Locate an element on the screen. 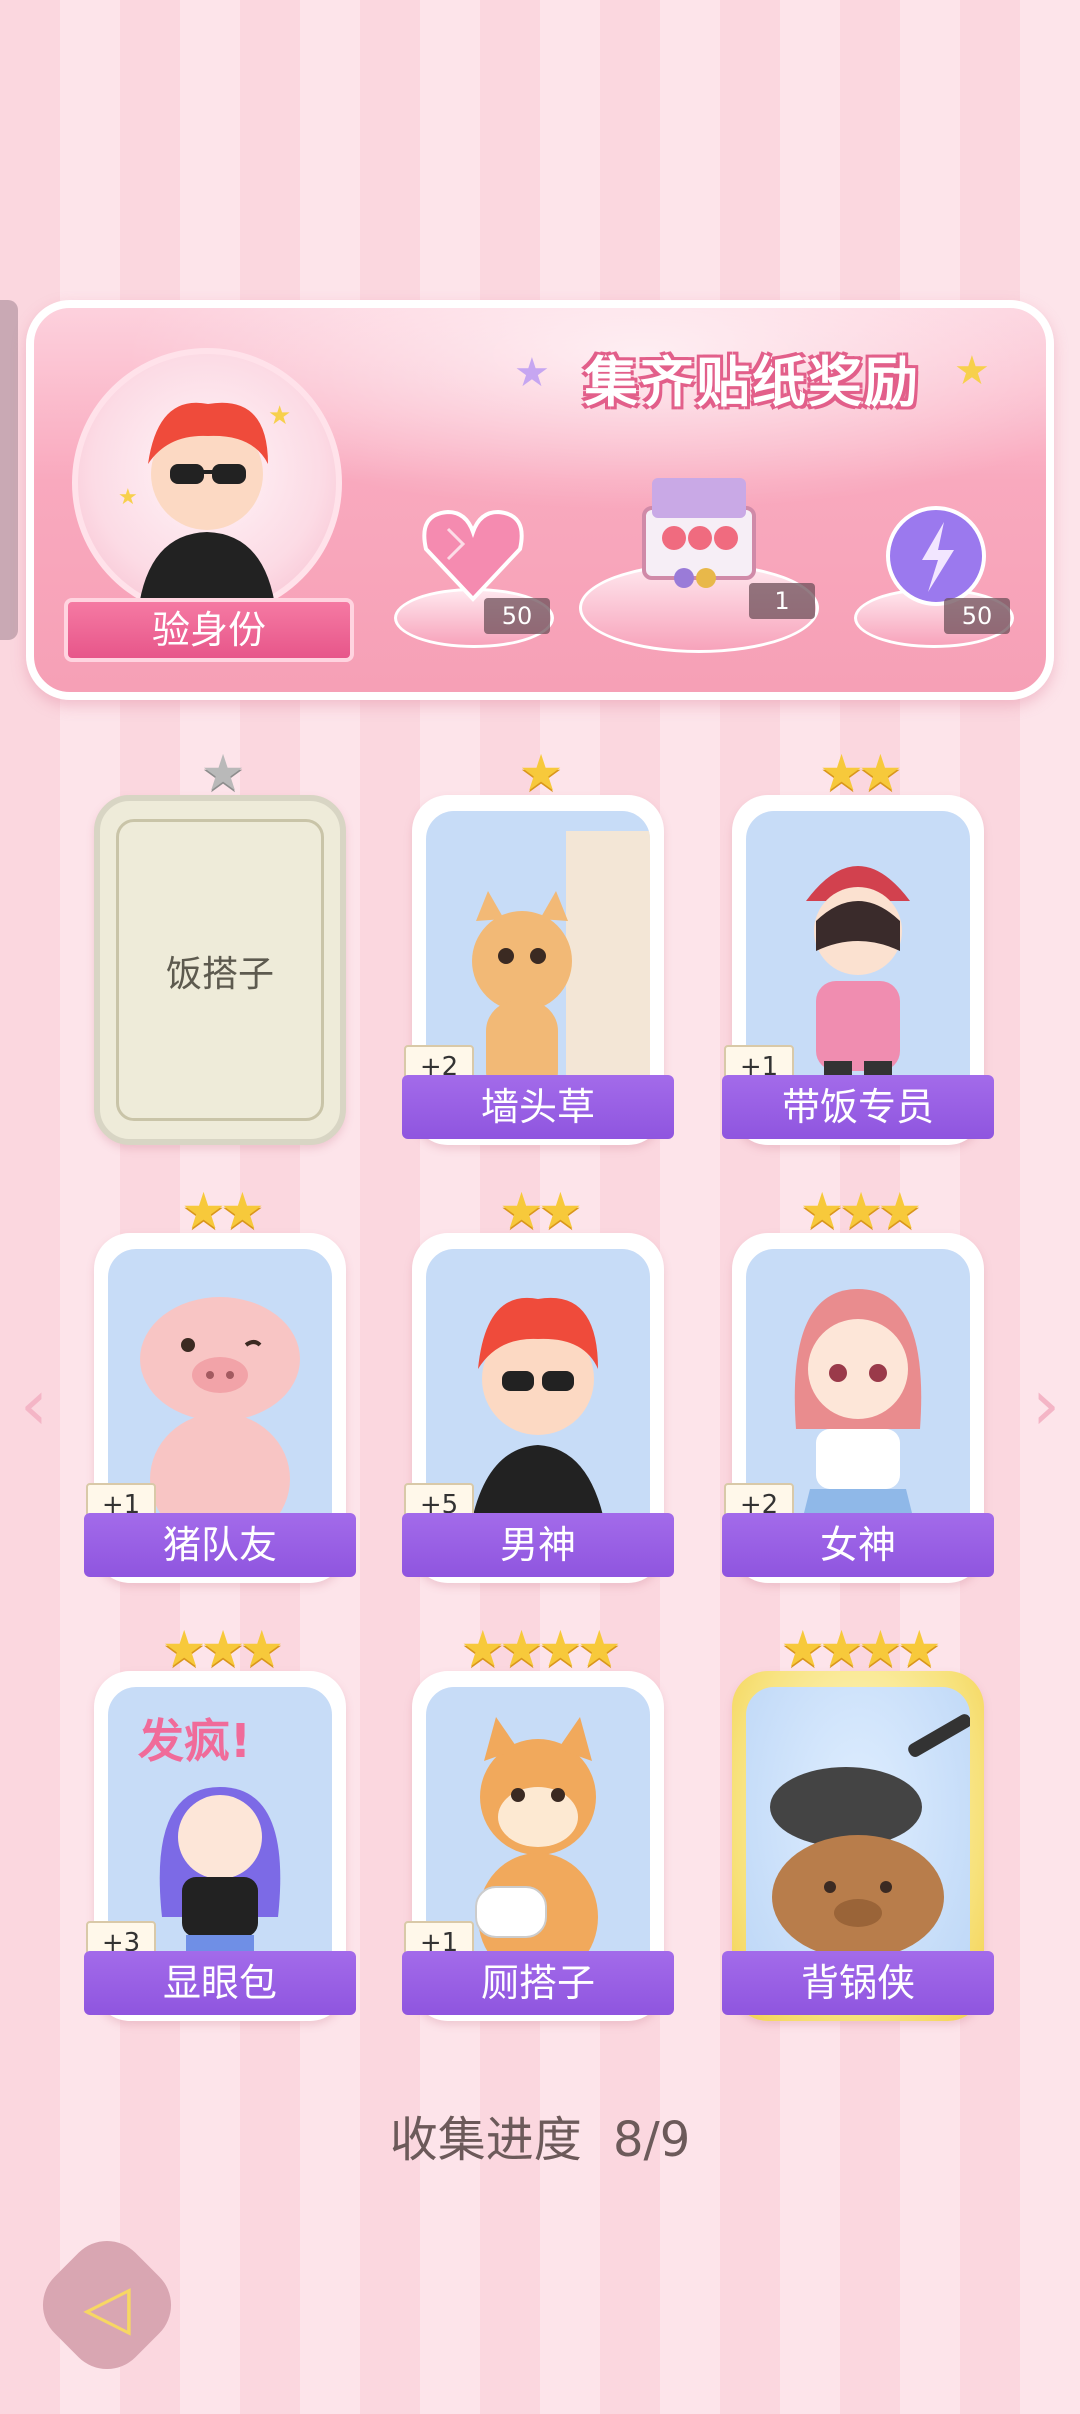  reward-count: 1 is located at coordinates (782, 601).